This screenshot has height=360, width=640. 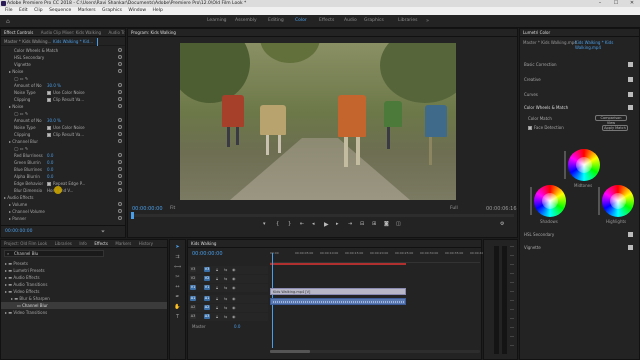 I want to click on workspace-learning: Learning, so click(x=217, y=20).